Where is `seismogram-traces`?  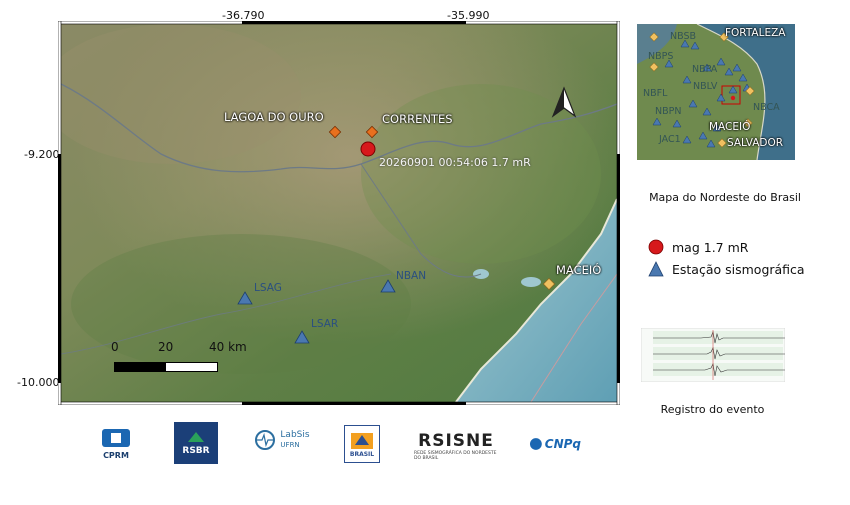 seismogram-traces is located at coordinates (713, 355).